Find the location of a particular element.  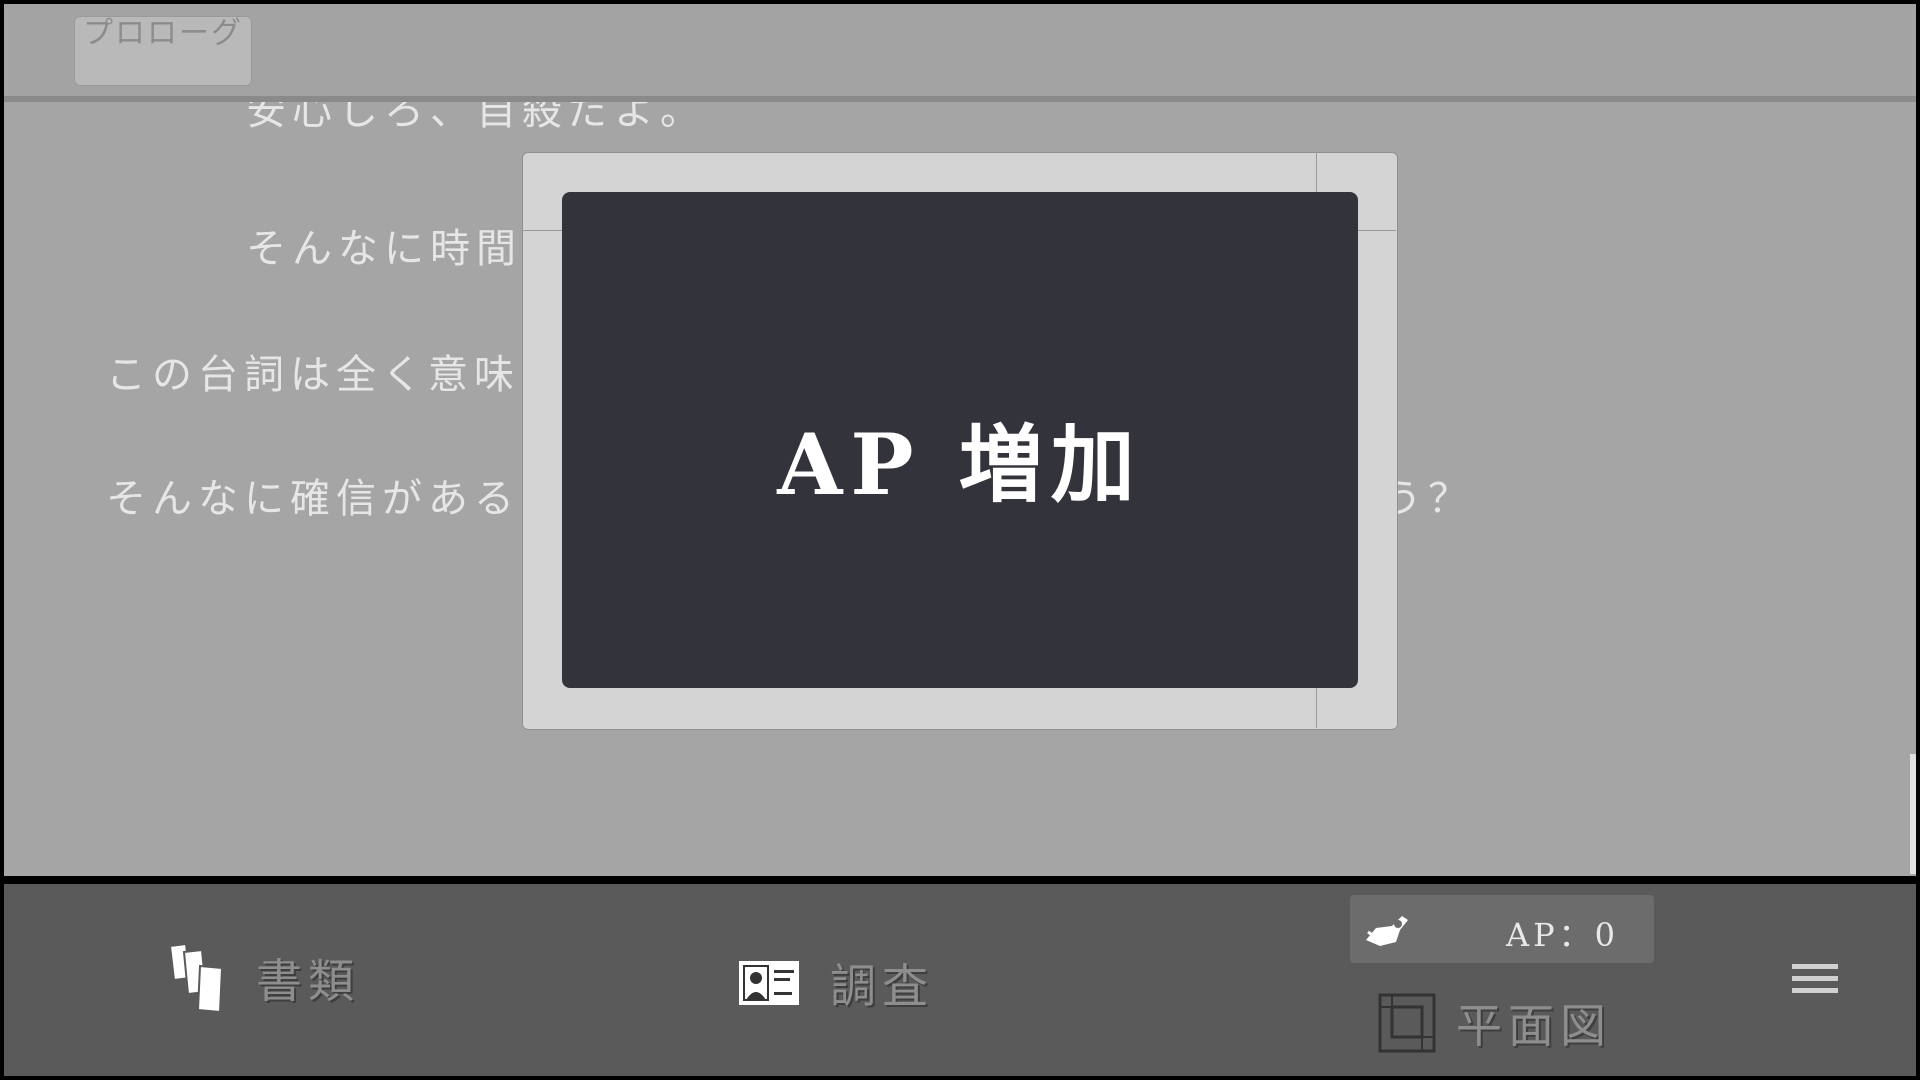

modal-title: AP 増加 is located at coordinates (960, 464).